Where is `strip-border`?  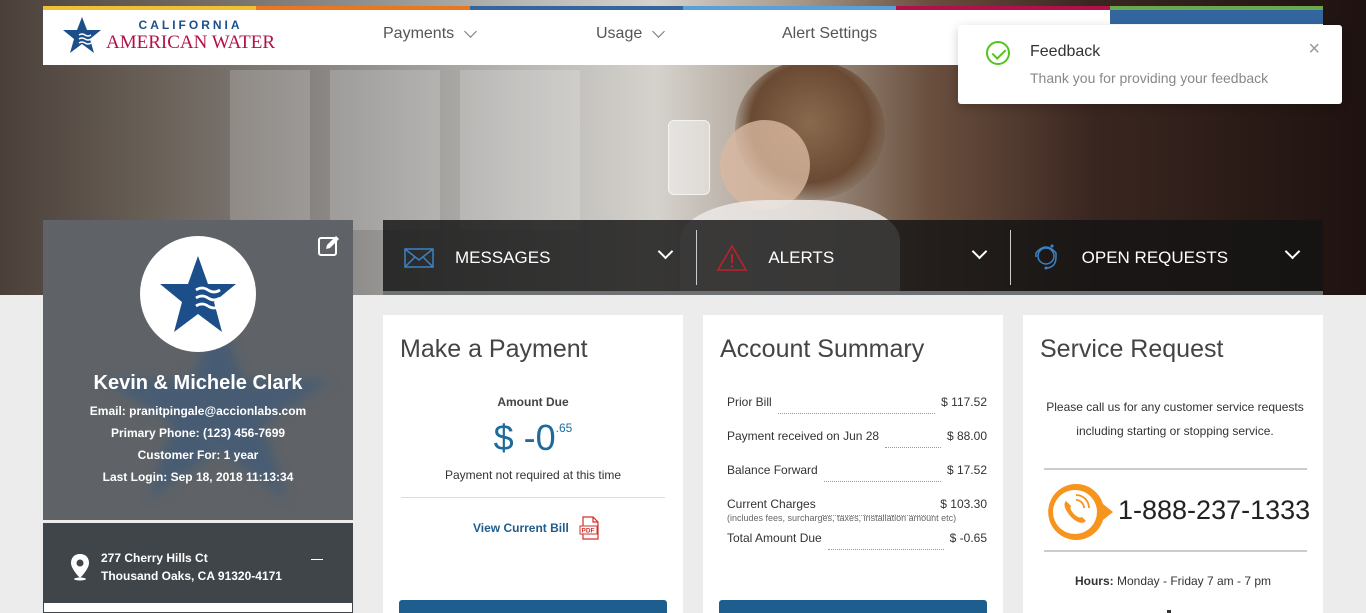 strip-border is located at coordinates (853, 293).